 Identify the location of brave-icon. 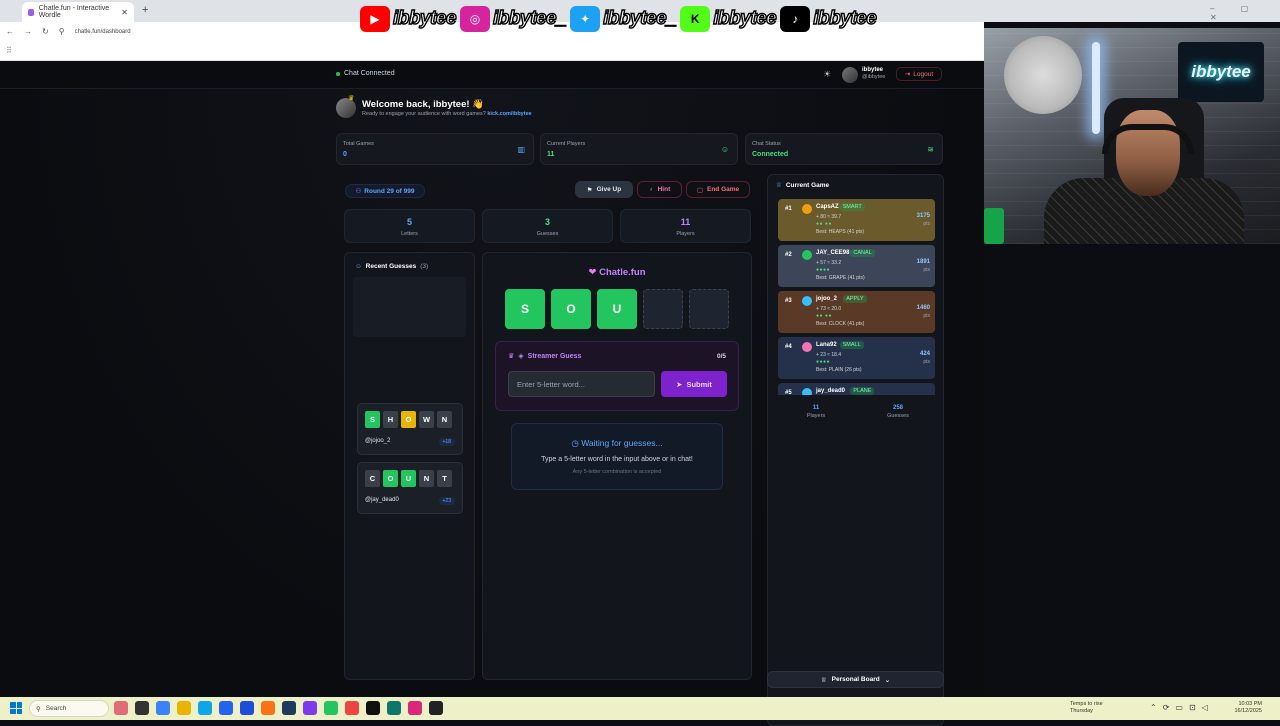
(268, 708).